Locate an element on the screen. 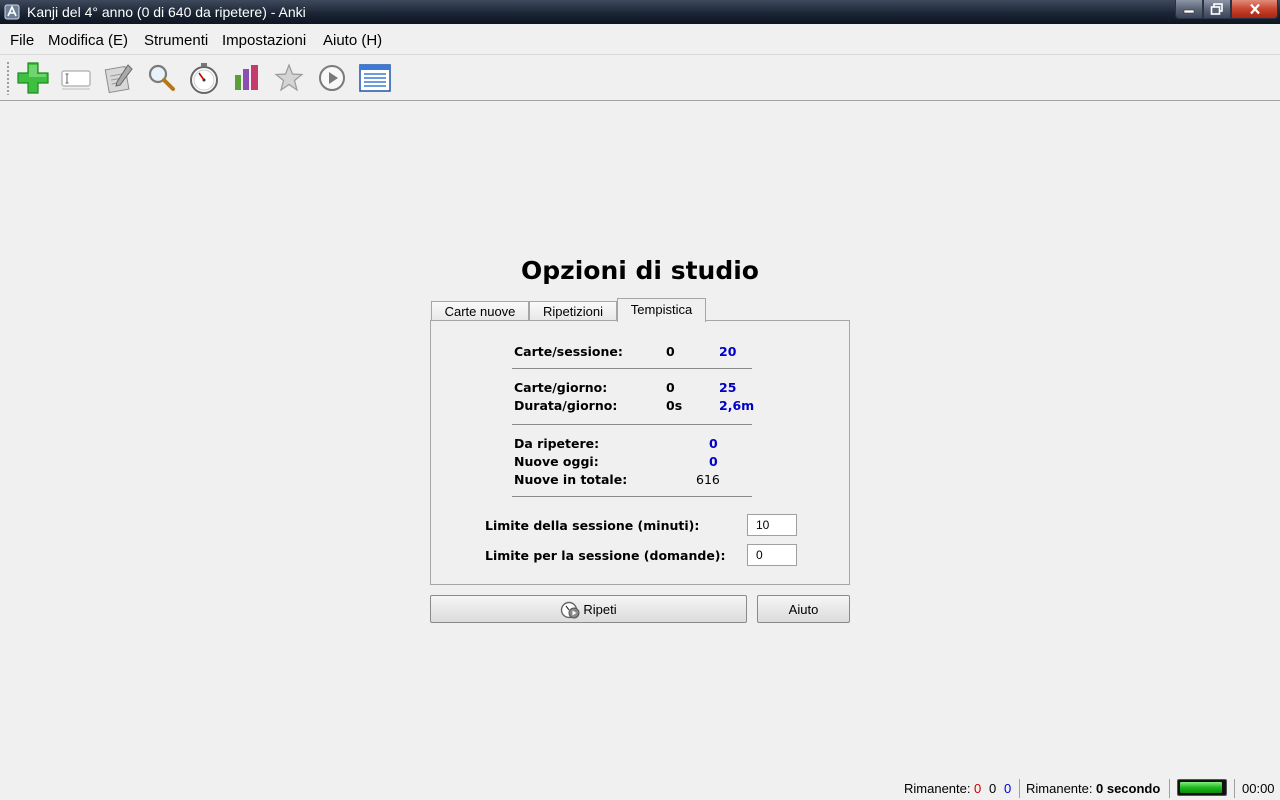 Image resolution: width=1280 pixels, height=800 pixels. progress-bar is located at coordinates (1202, 787).